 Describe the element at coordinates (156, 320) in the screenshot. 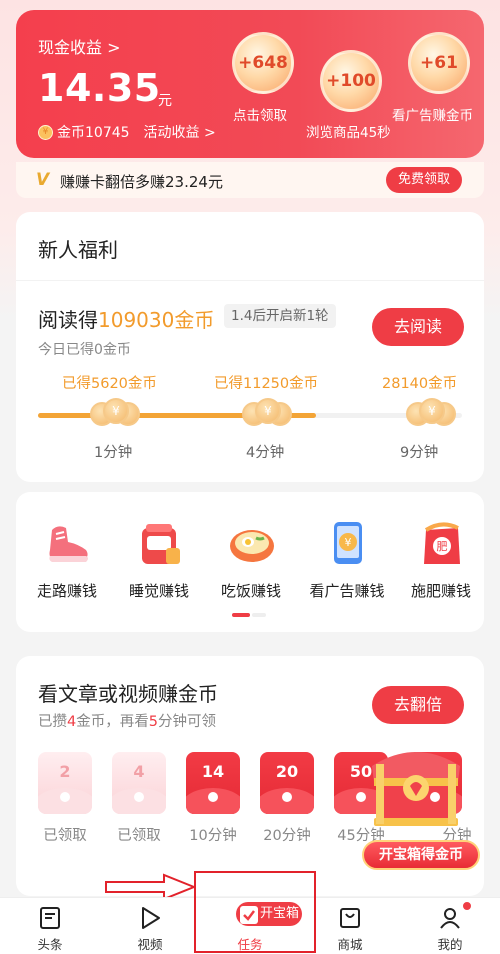

I see `read-reward-amount: 109030金币` at that location.